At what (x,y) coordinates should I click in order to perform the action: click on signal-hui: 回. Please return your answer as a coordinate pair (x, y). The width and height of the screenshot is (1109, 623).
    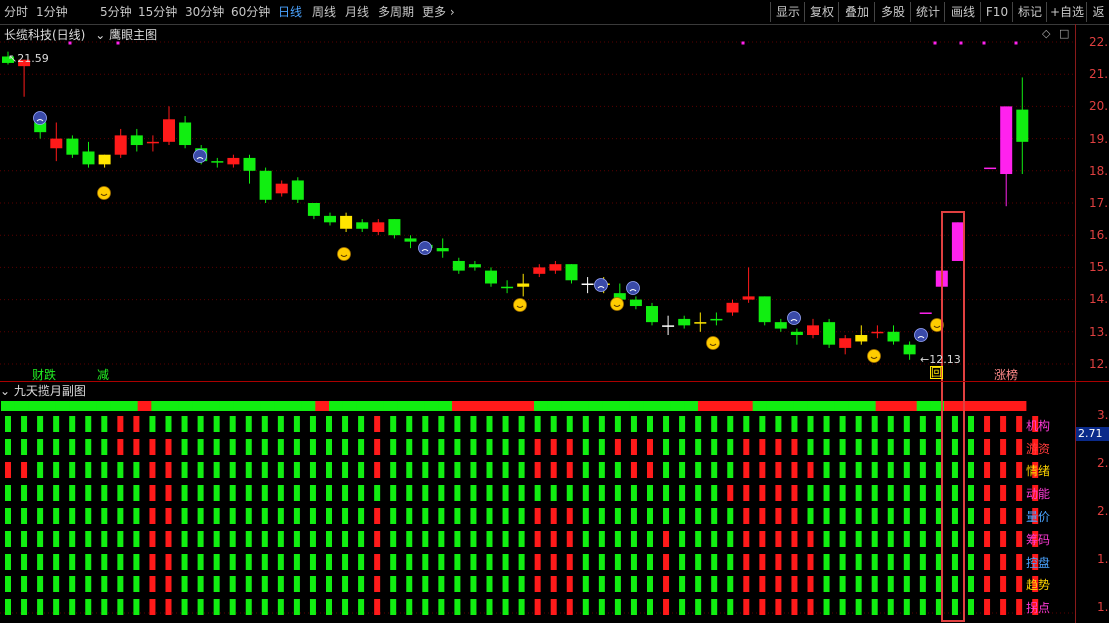
    Looking at the image, I should click on (936, 372).